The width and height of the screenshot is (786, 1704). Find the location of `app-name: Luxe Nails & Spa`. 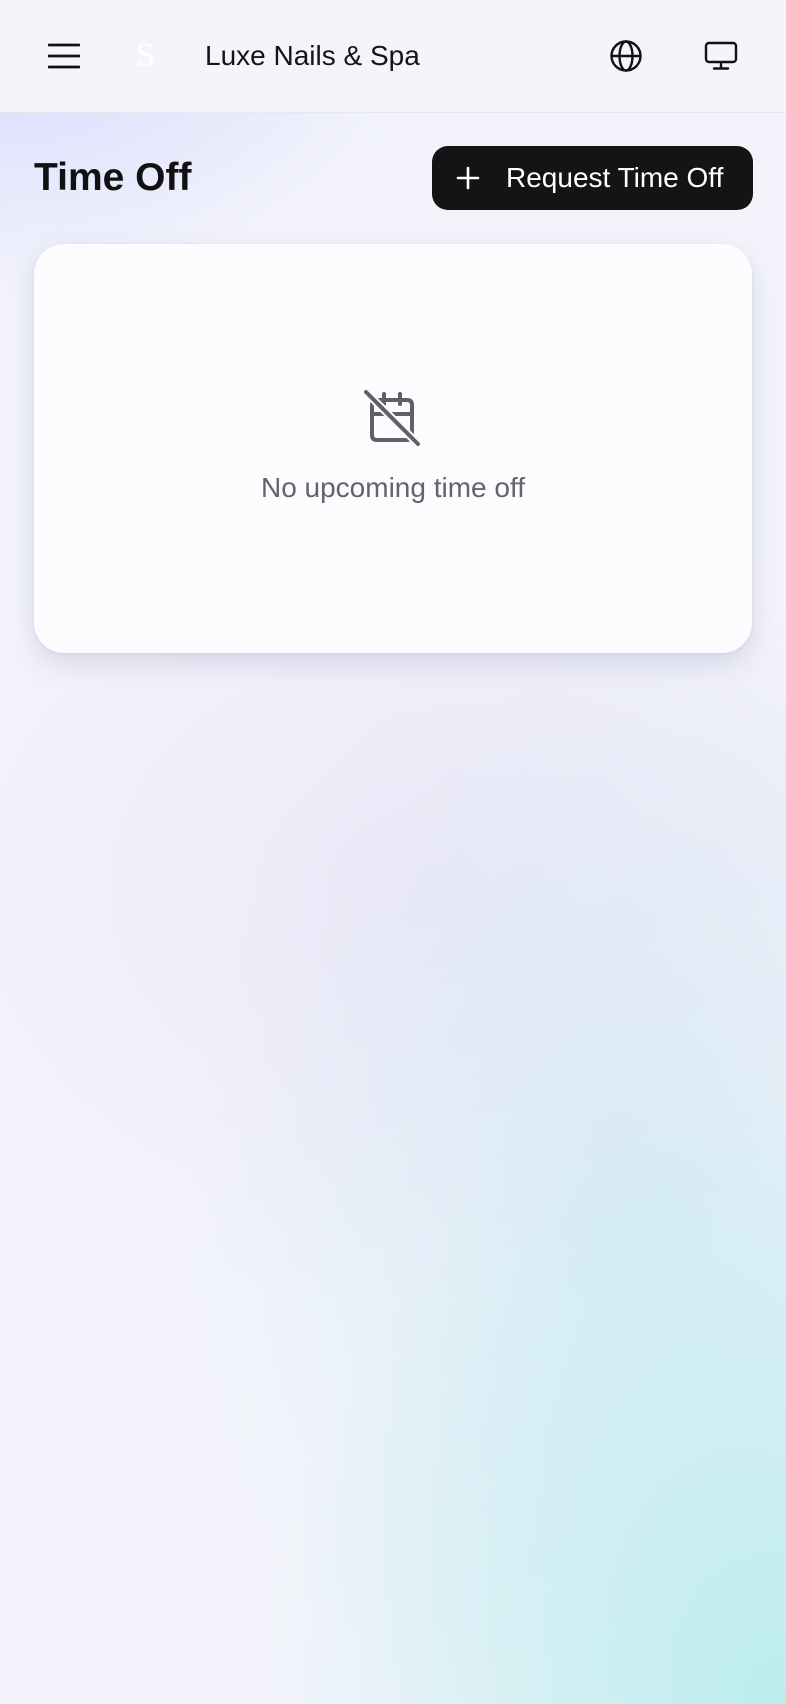

app-name: Luxe Nails & Spa is located at coordinates (312, 55).